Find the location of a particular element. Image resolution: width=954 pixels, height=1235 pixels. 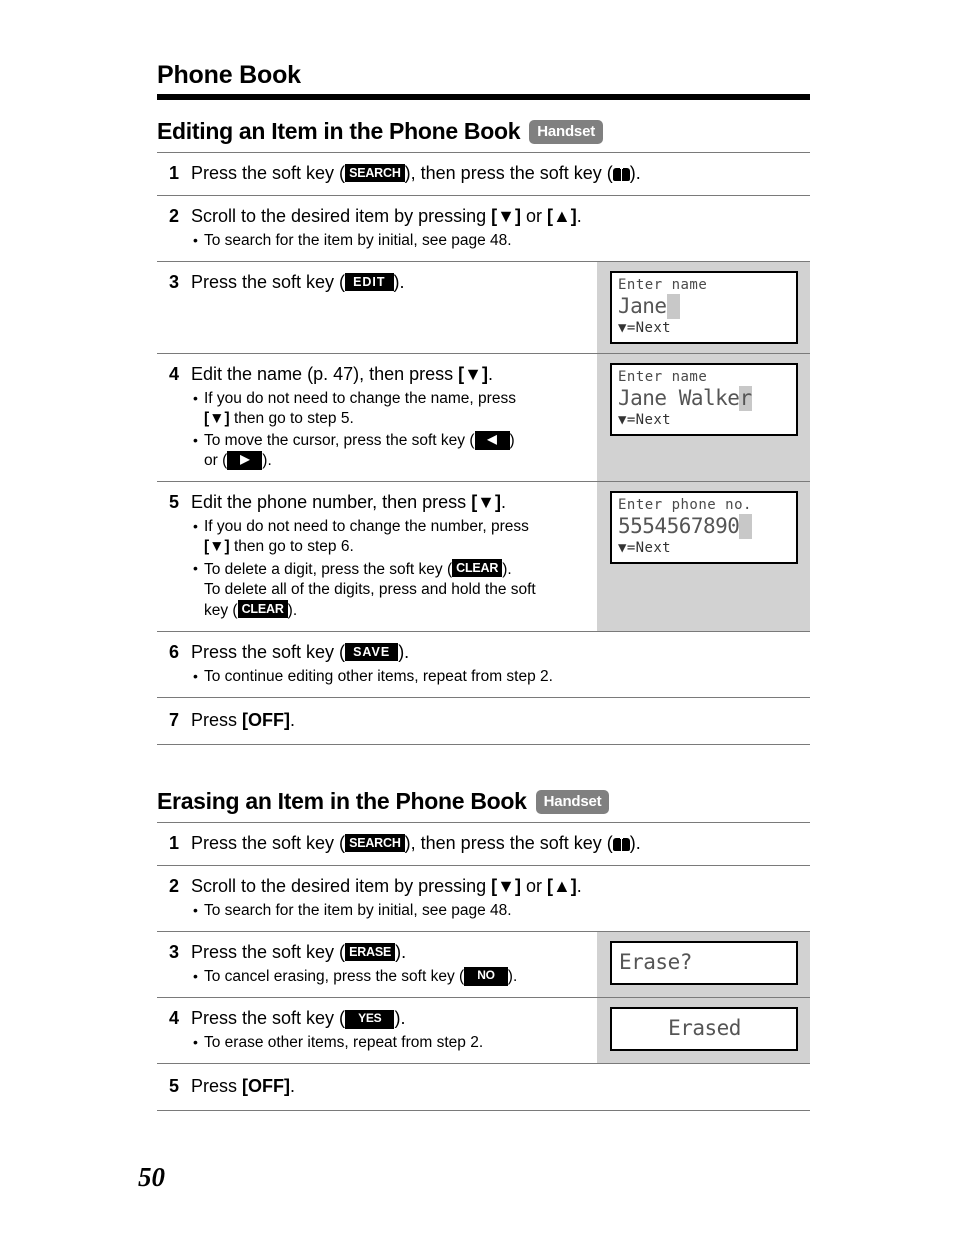

lcd-entry: Erase? is located at coordinates (655, 962).